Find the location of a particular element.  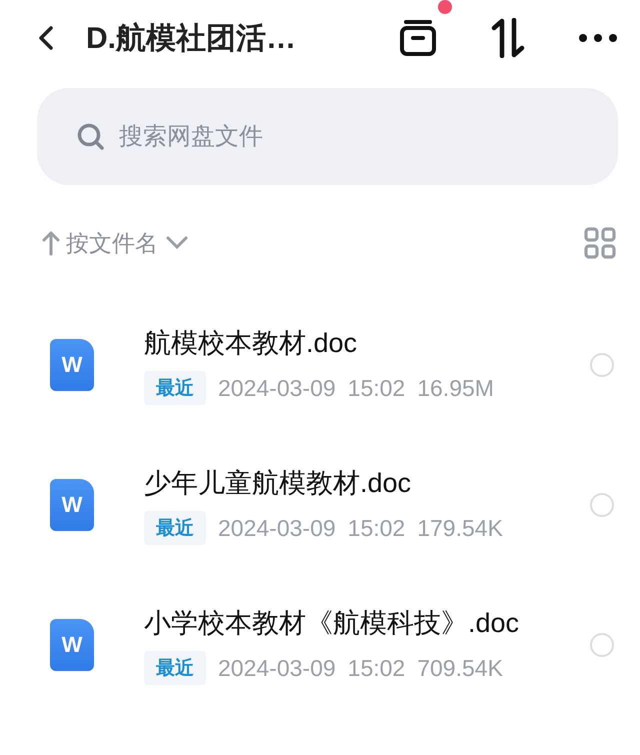

file-name: 小学校本教材《航模科技》.doc is located at coordinates (367, 623).